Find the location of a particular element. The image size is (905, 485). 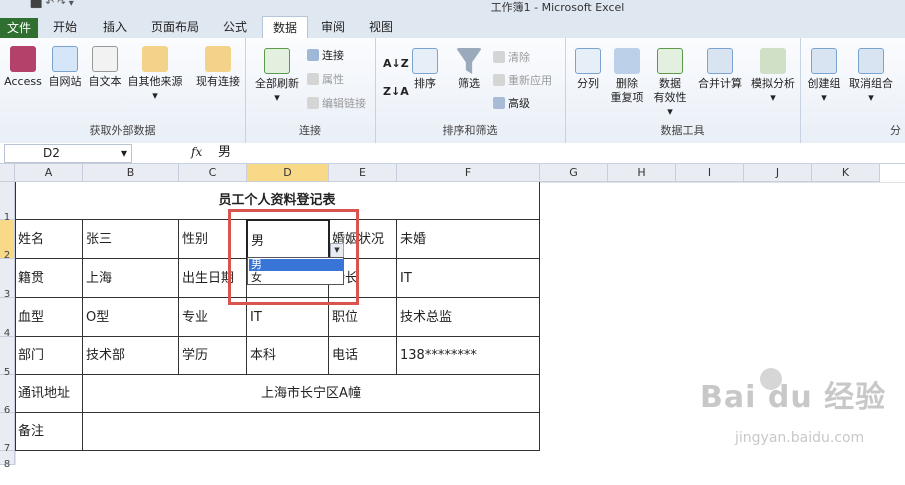

dropdown-option-female: 女 is located at coordinates (296, 278).